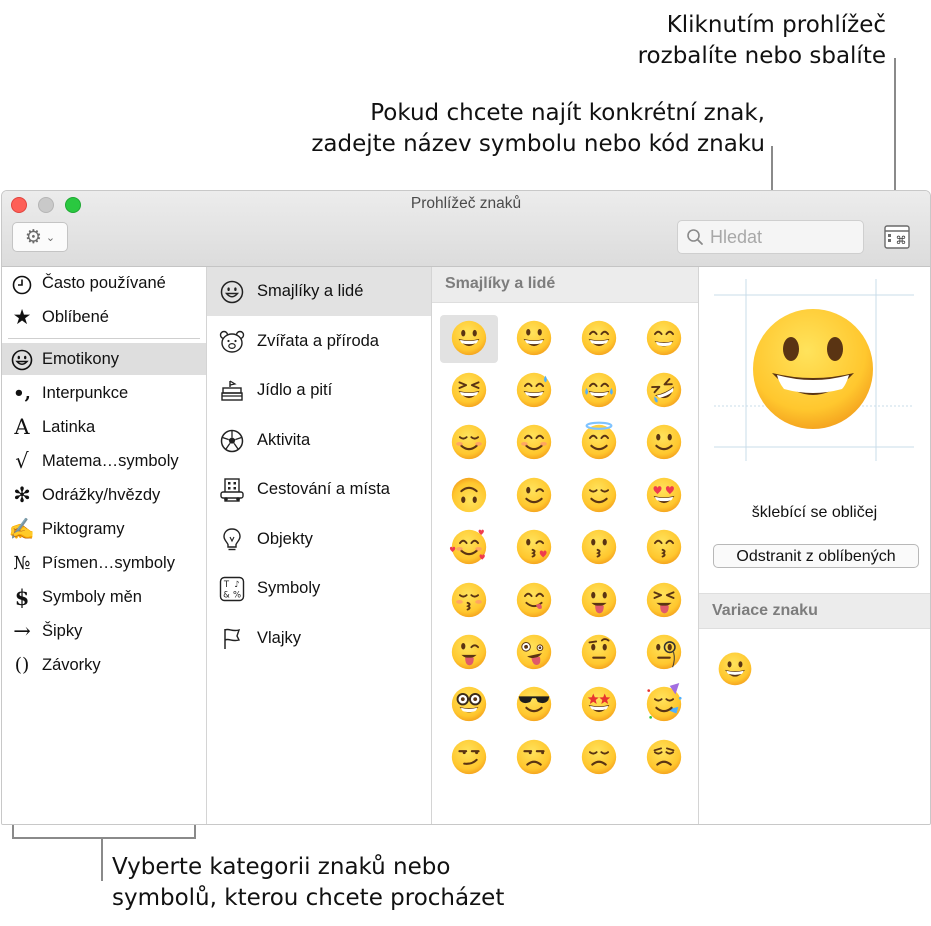 This screenshot has height=926, width=931. I want to click on emoji-cell-star-struck, so click(599, 706).